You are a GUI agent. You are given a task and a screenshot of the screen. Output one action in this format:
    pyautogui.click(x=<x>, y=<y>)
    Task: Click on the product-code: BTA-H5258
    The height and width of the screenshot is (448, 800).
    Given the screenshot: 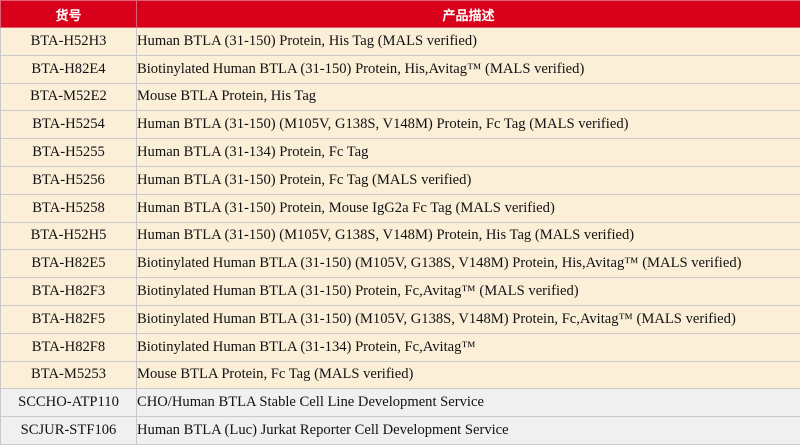 What is the action you would take?
    pyautogui.click(x=68, y=208)
    